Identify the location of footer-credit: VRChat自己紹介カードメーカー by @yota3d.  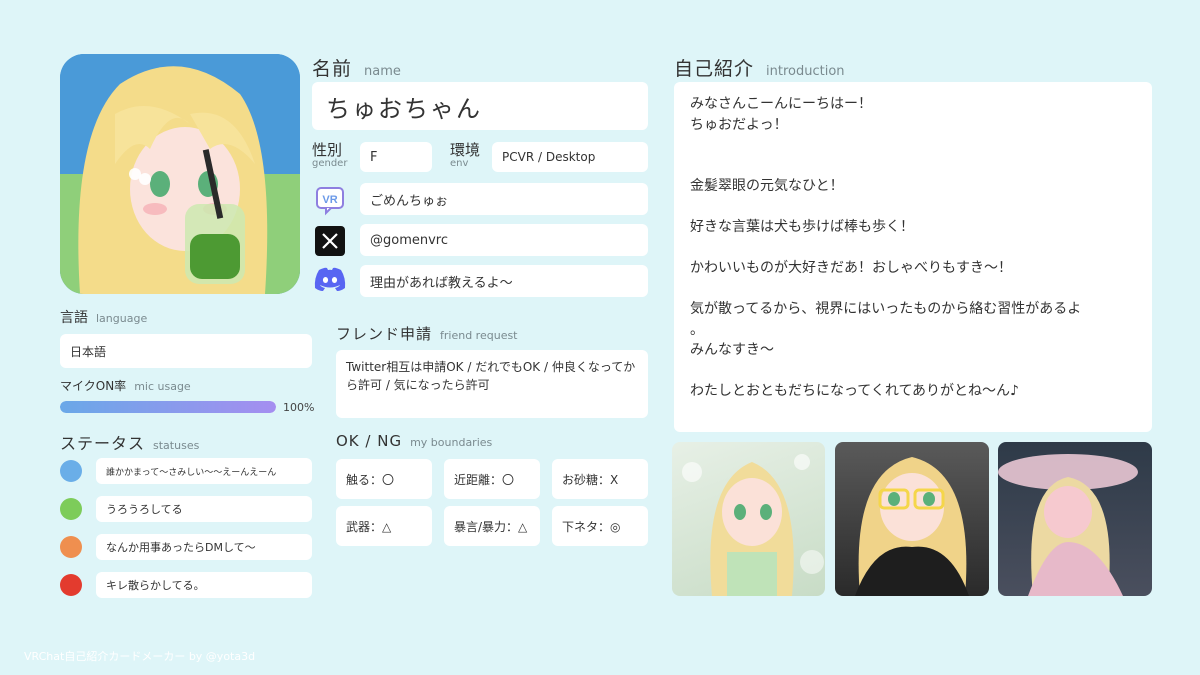
(140, 656).